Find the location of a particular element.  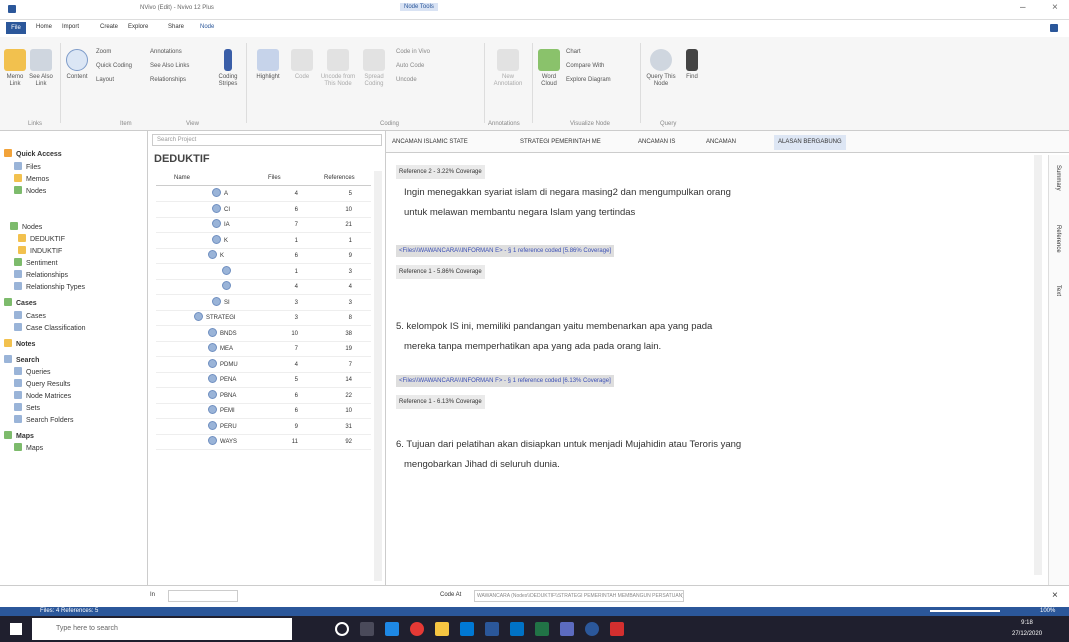

doc-tab-1: ANCAMAN ISLAMIC STATE is located at coordinates (430, 142).